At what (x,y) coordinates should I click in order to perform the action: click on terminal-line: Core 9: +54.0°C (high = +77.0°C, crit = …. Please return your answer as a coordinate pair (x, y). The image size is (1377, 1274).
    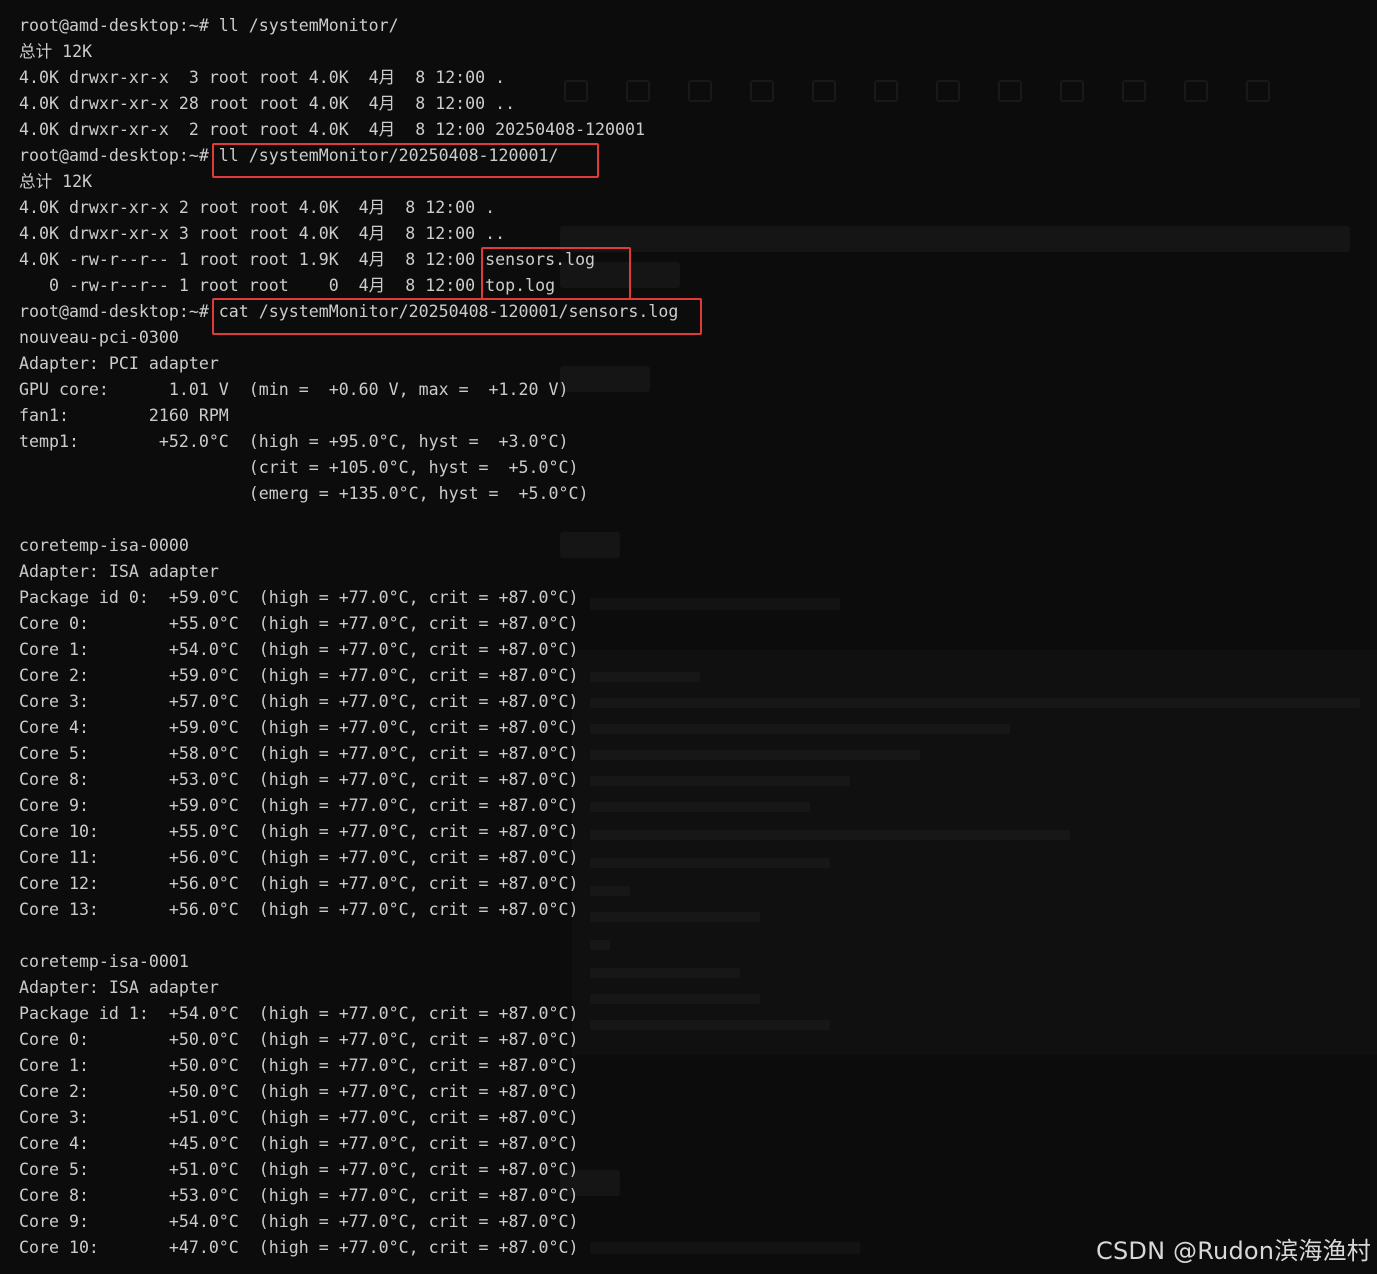
    Looking at the image, I should click on (299, 1221).